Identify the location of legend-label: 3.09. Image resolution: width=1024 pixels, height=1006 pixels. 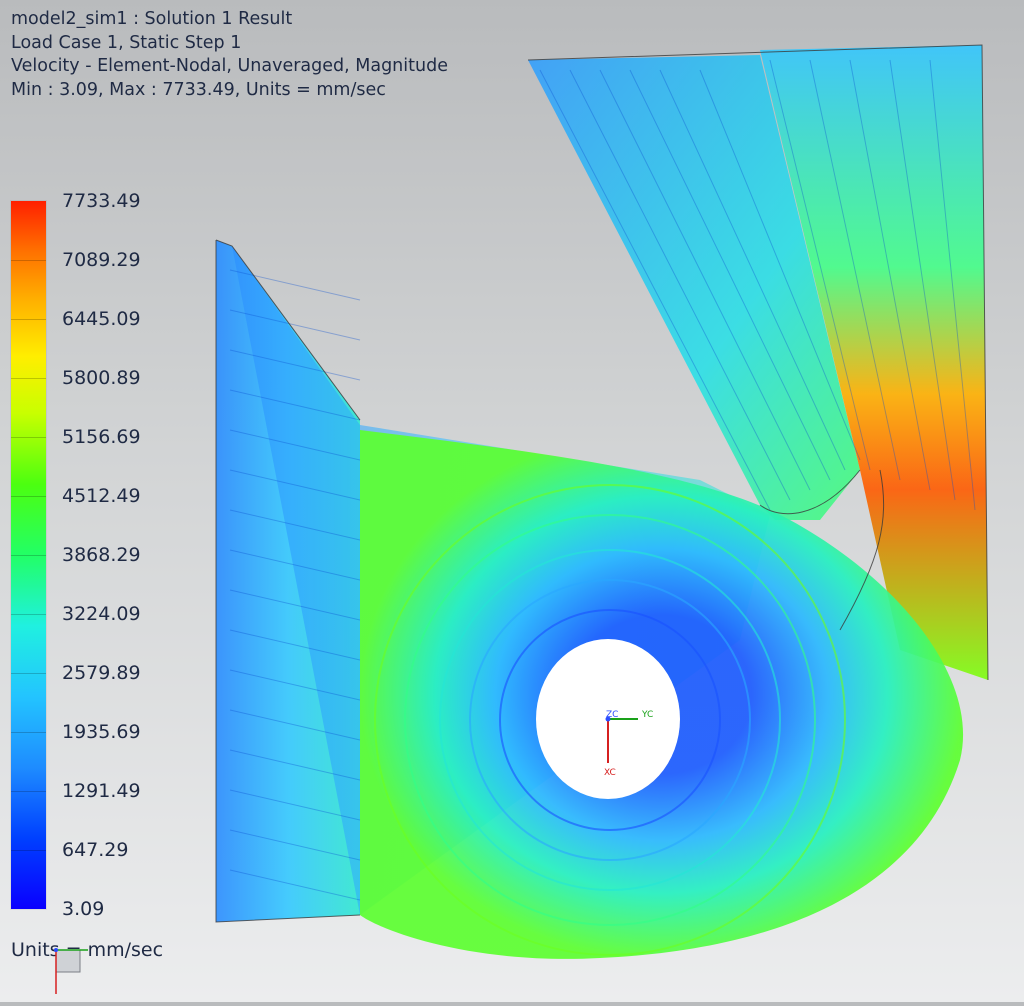
(83, 909).